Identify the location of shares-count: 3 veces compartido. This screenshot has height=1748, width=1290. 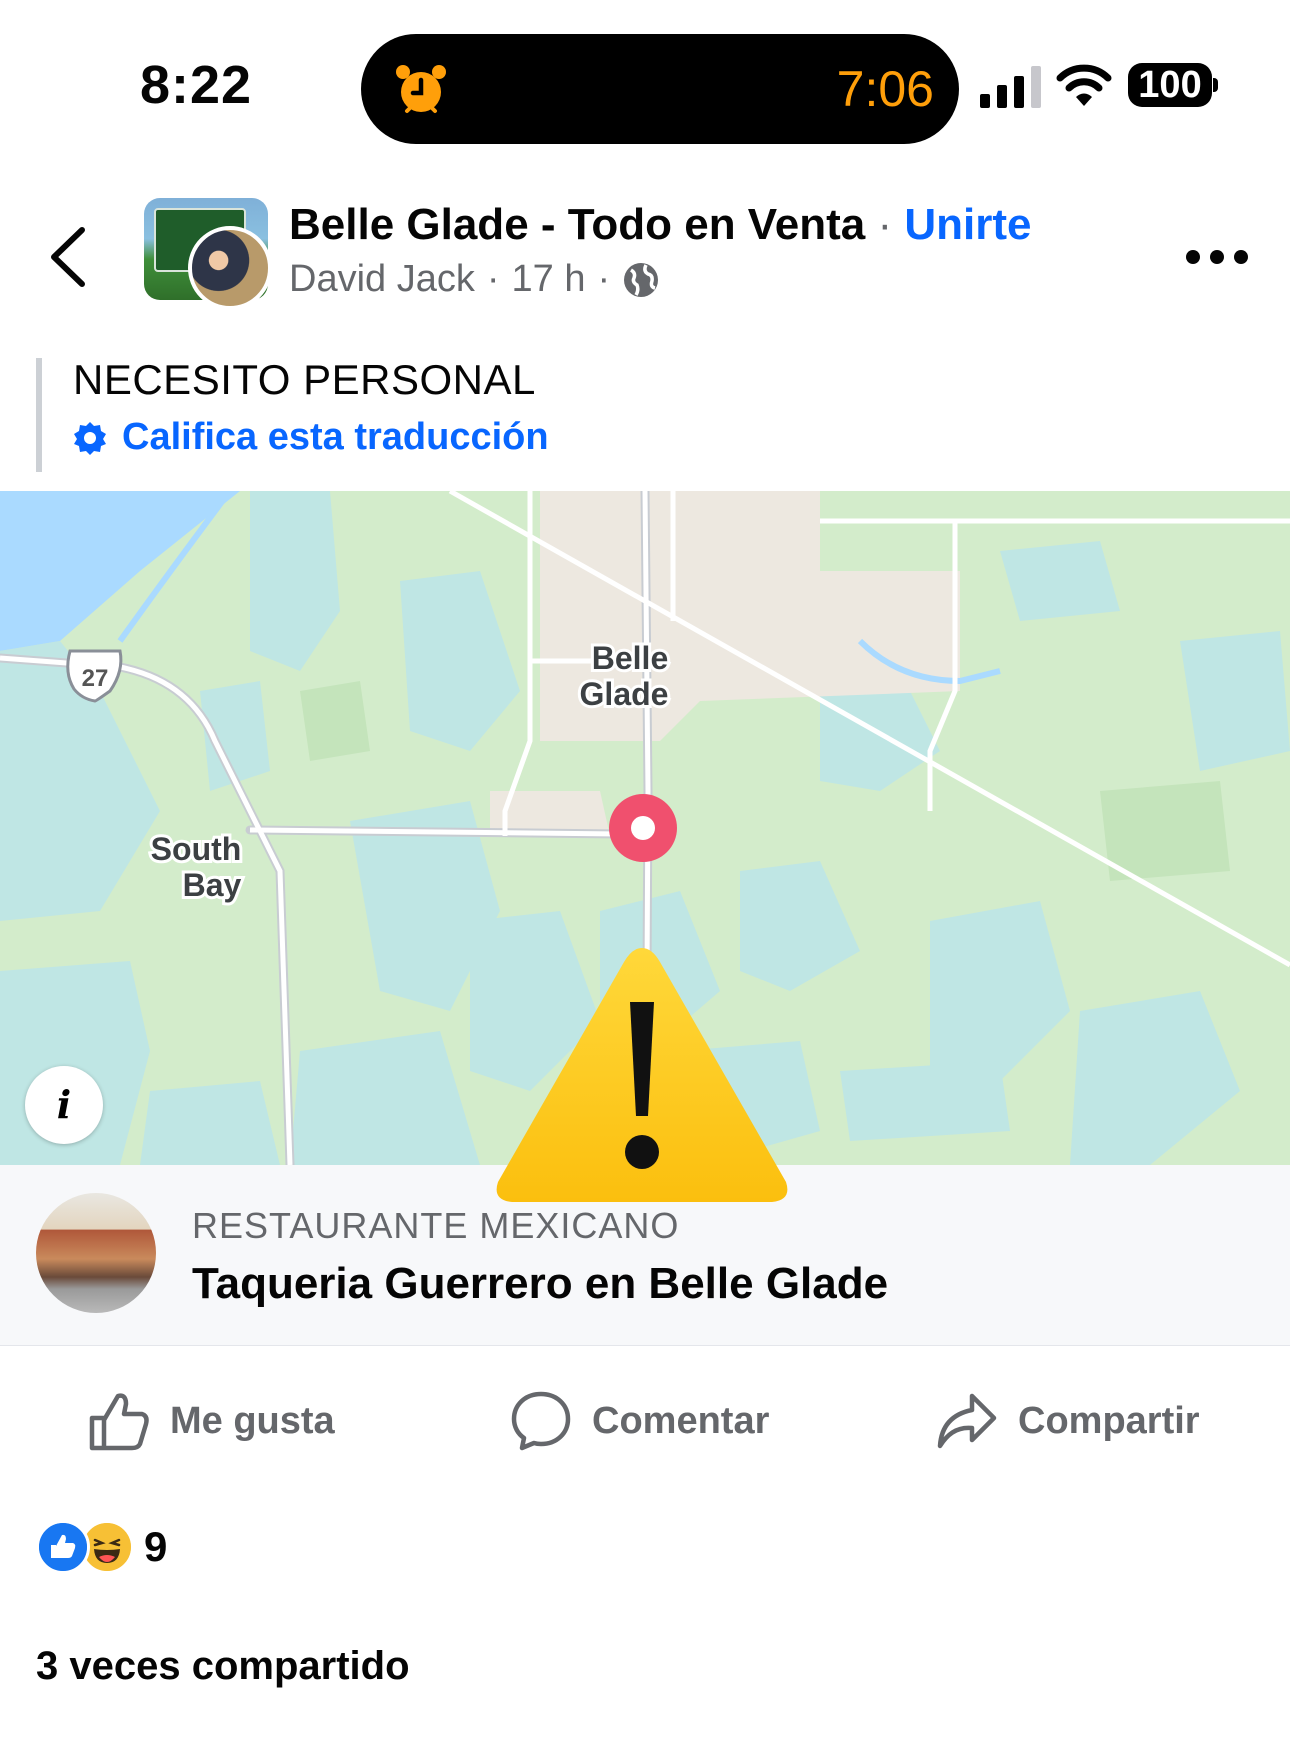
(223, 1666).